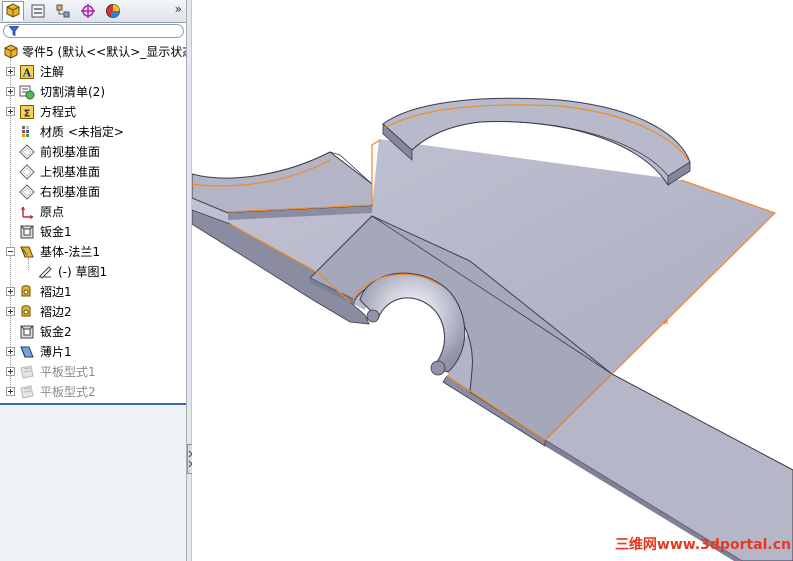 This screenshot has width=793, height=561. I want to click on watermark-text: 三维网www.3dportal.cn, so click(702, 545).